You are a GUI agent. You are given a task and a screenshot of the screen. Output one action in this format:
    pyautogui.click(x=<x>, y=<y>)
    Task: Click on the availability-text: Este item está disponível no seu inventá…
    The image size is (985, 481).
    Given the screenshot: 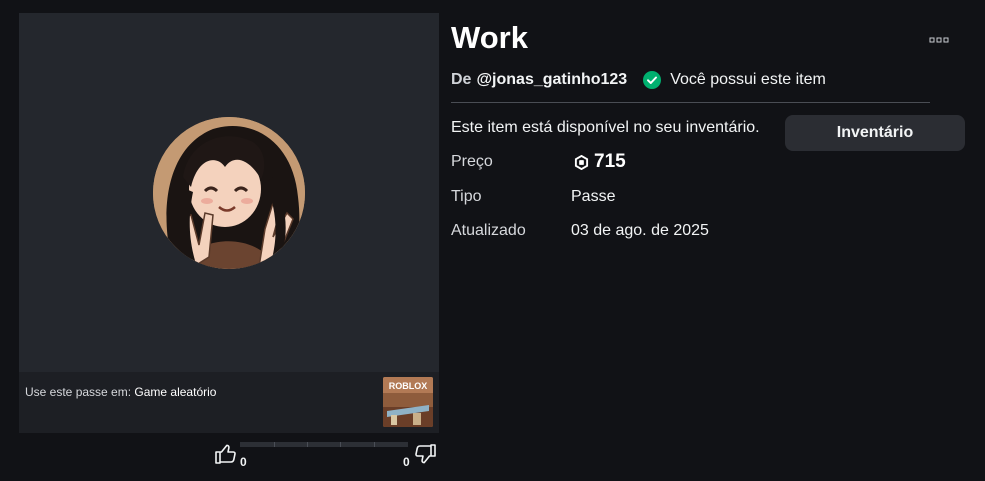 What is the action you would take?
    pyautogui.click(x=605, y=127)
    